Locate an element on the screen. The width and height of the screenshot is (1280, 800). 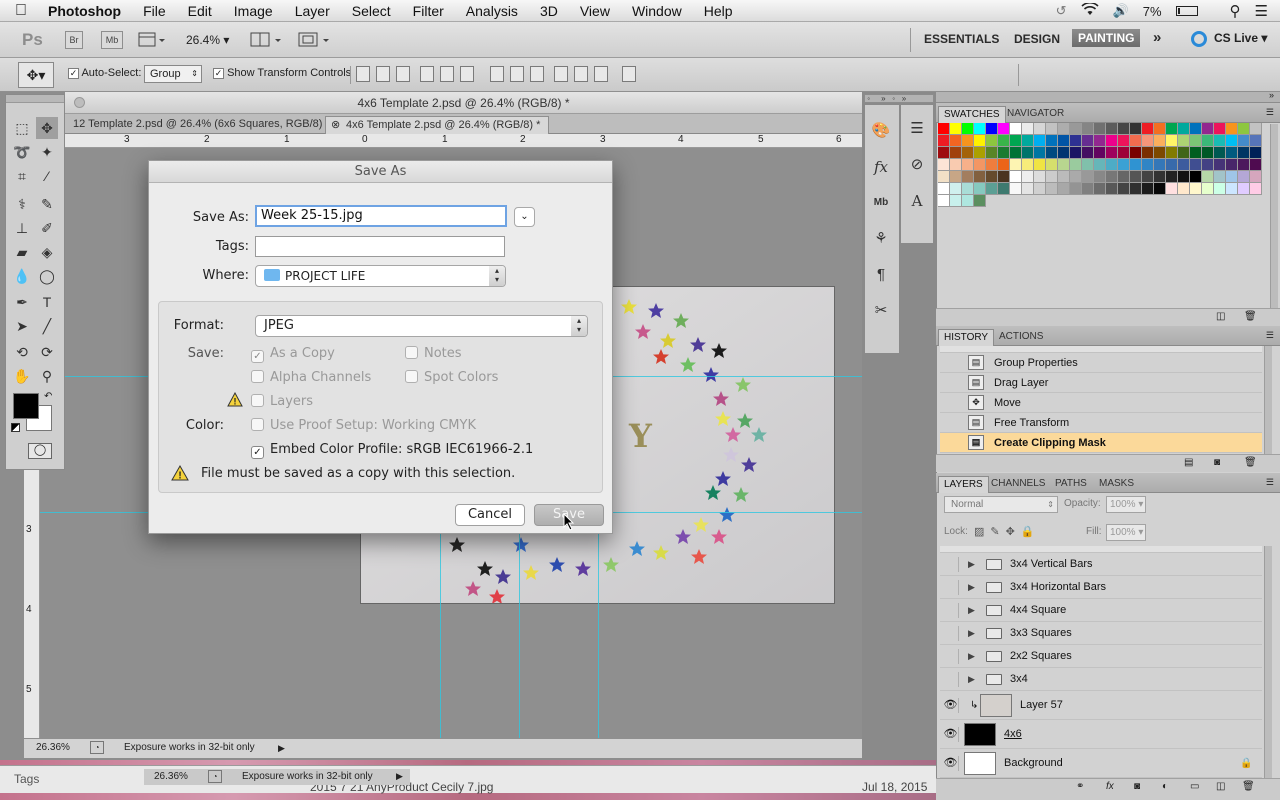
color-panel-icon: 🎨 is located at coordinates (881, 131).